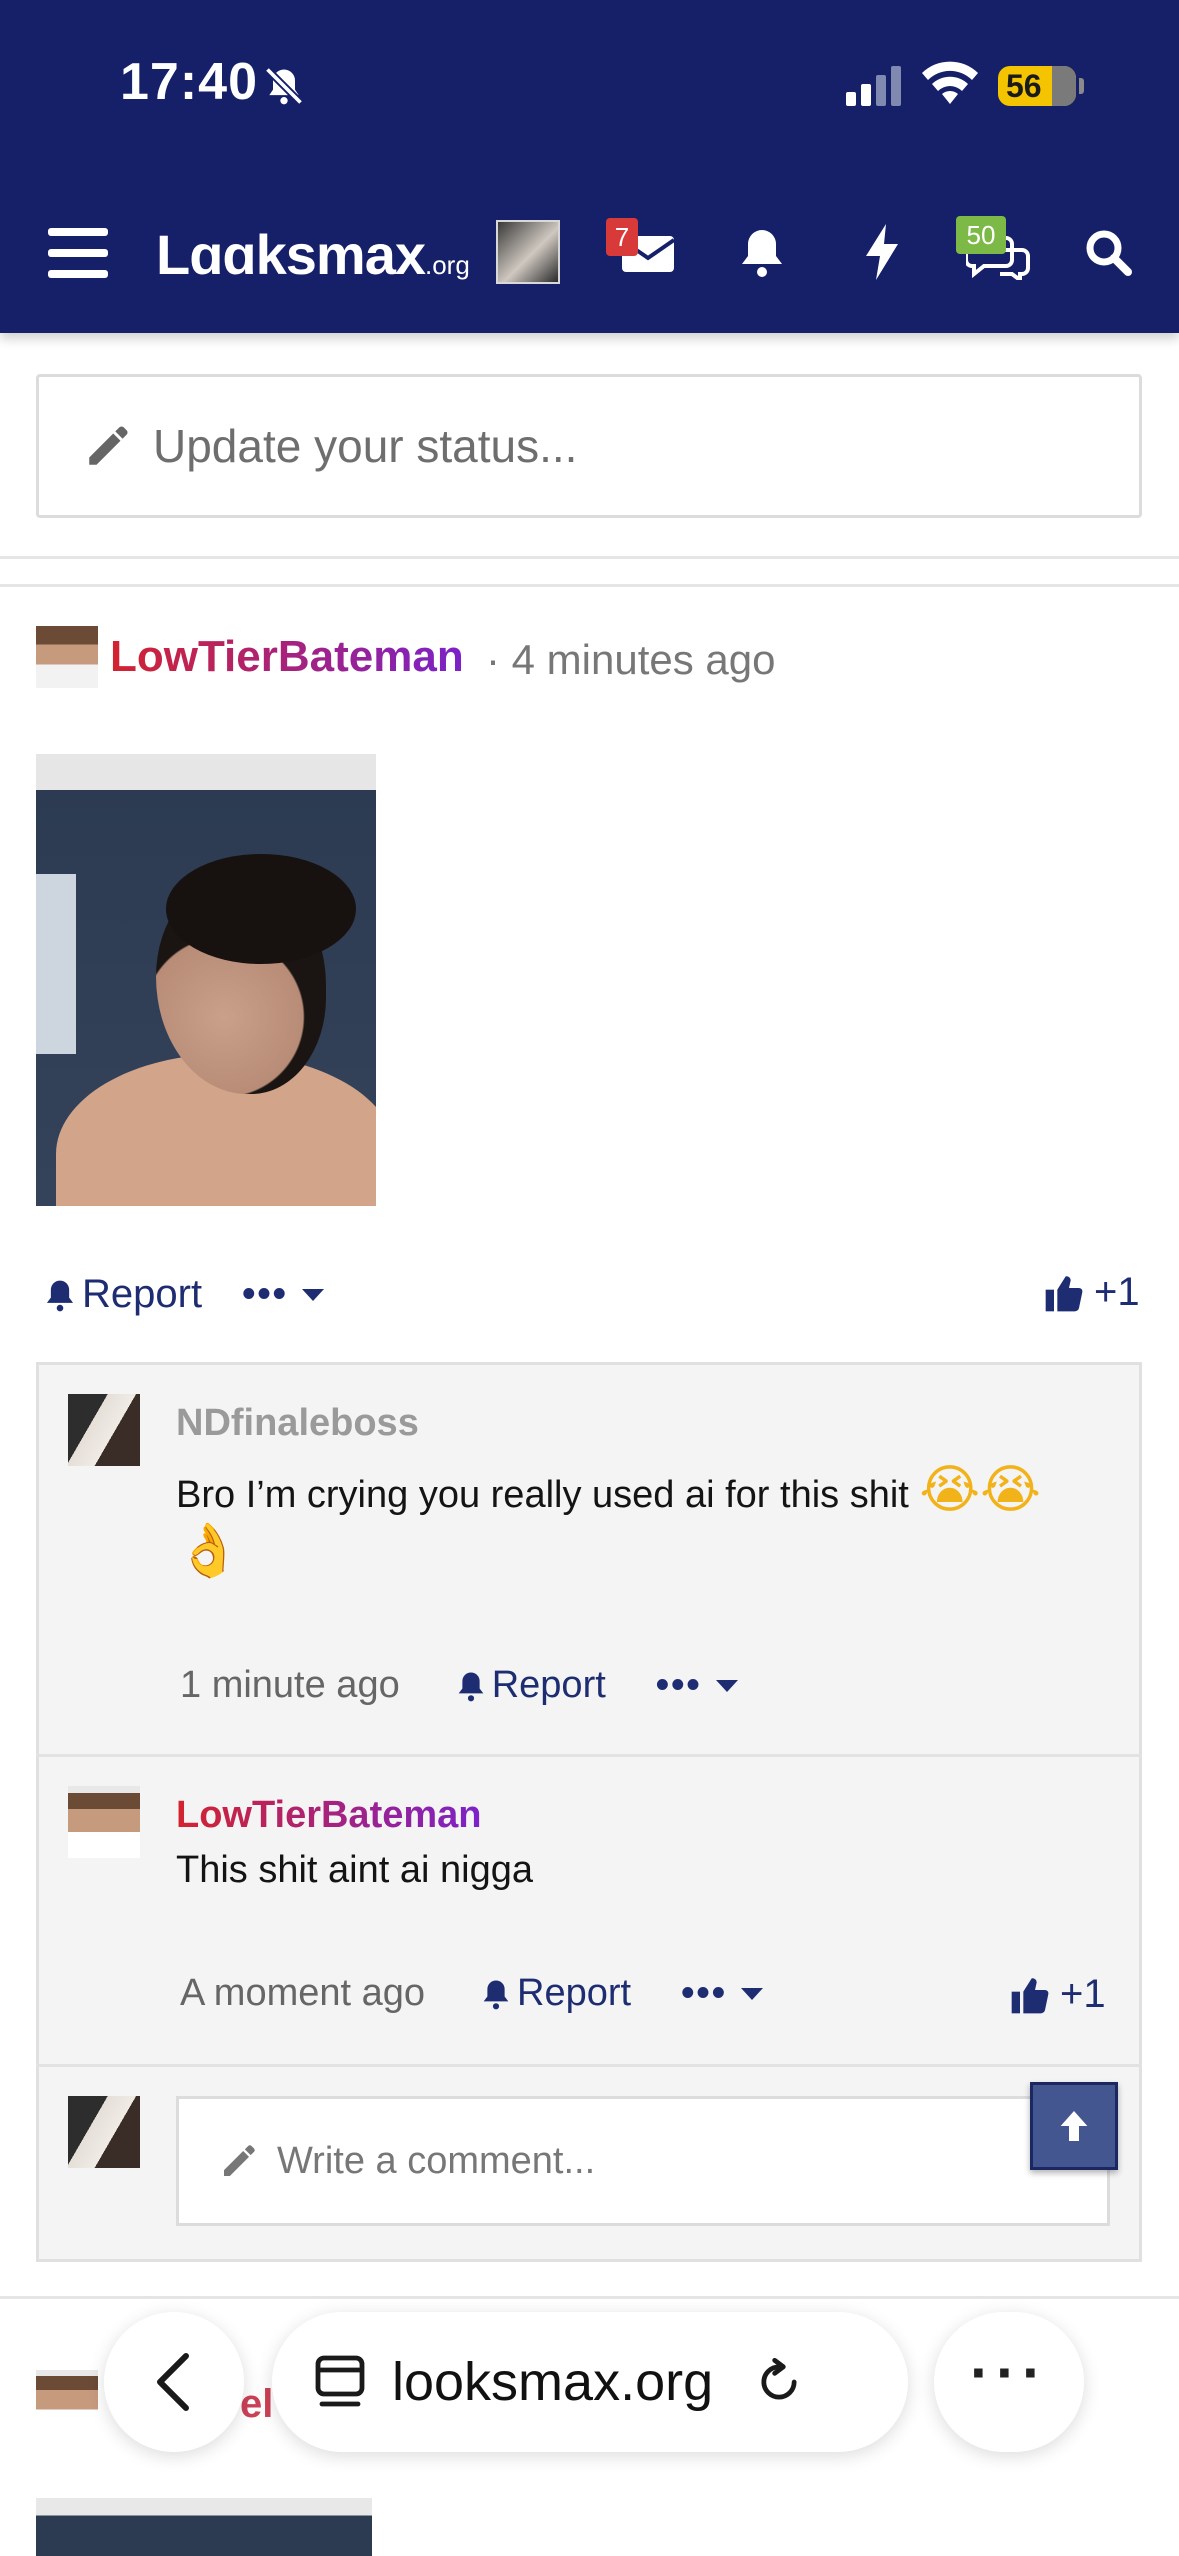  I want to click on post-image, so click(206, 980).